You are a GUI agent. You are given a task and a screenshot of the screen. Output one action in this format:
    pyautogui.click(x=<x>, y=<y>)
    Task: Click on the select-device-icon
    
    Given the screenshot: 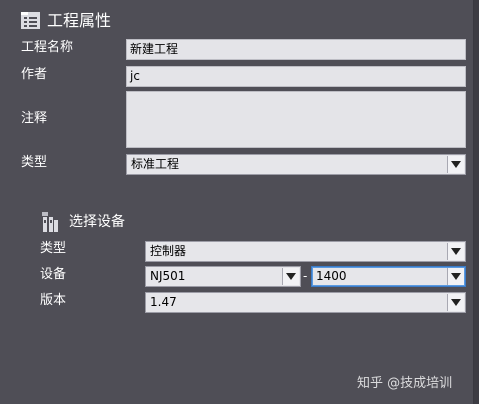 What is the action you would take?
    pyautogui.click(x=50, y=222)
    